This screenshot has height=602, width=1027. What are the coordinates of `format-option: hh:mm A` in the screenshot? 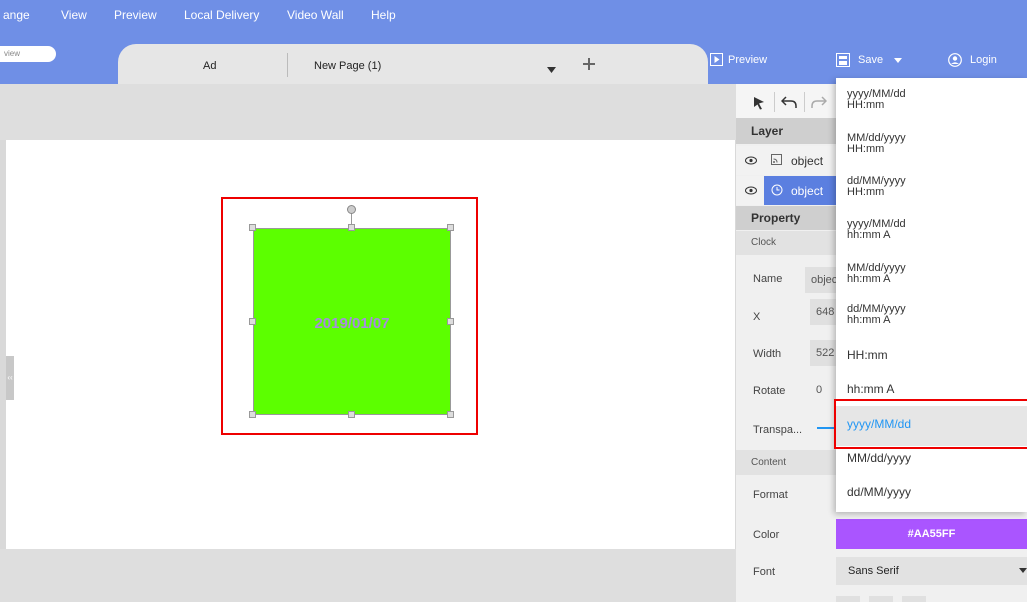 It's located at (870, 389).